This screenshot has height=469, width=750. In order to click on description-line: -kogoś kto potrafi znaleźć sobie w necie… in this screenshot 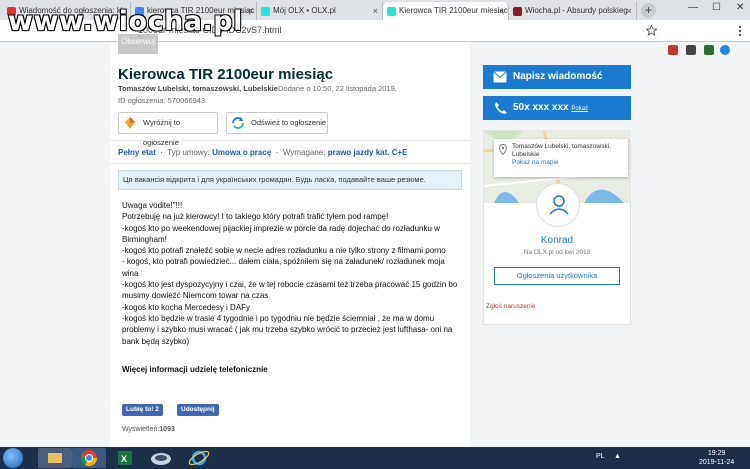, I will do `click(284, 251)`.